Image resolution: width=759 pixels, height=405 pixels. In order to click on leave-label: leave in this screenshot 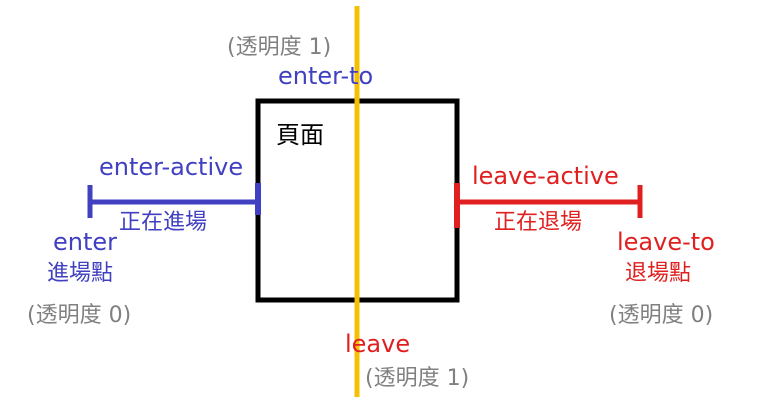, I will do `click(377, 344)`.